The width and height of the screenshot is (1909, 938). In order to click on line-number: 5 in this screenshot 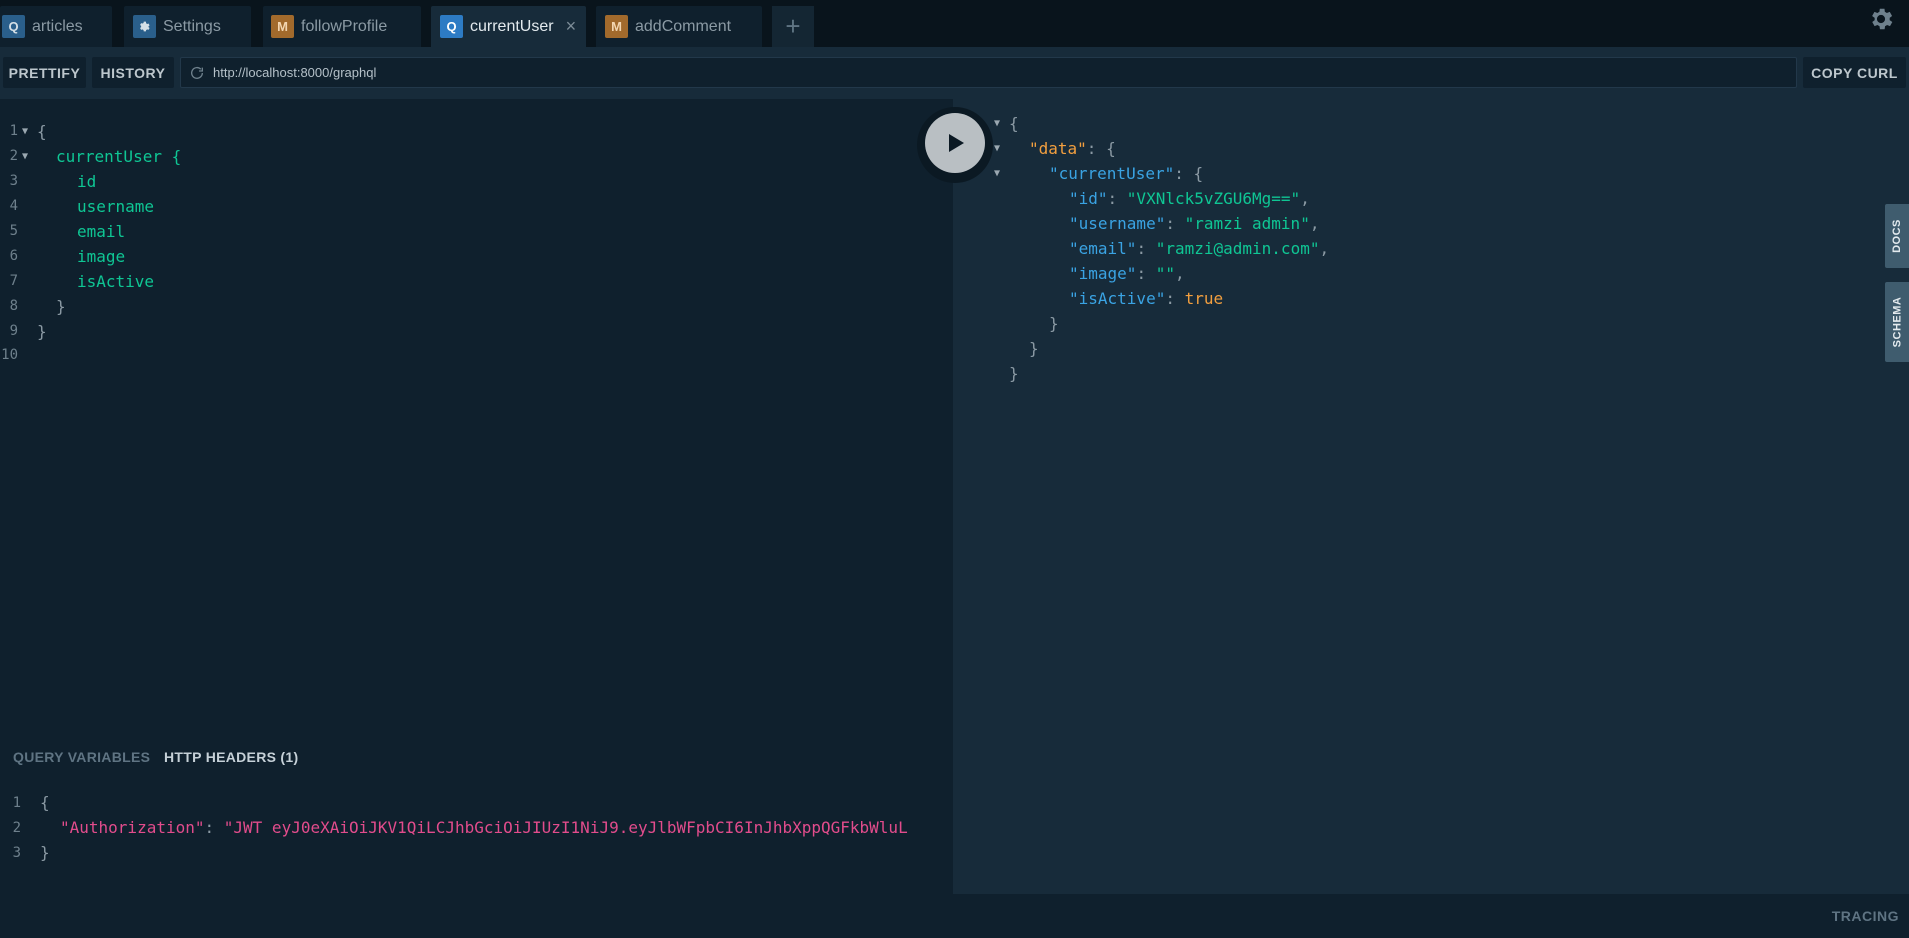, I will do `click(13, 231)`.